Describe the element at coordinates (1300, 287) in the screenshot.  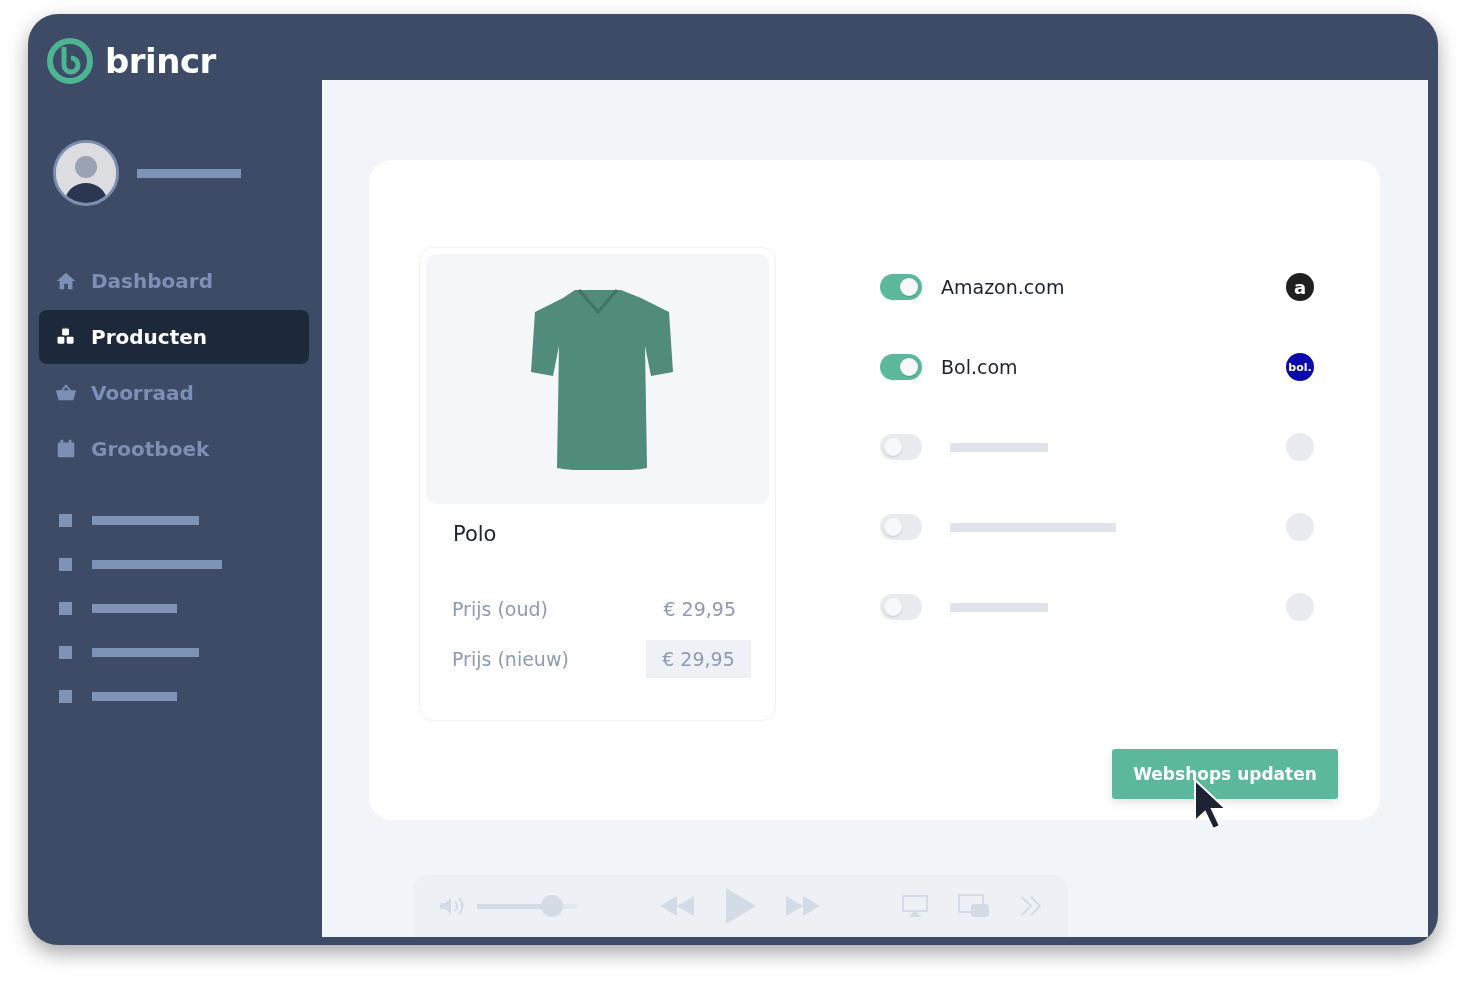
I see `webshop-logo: a` at that location.